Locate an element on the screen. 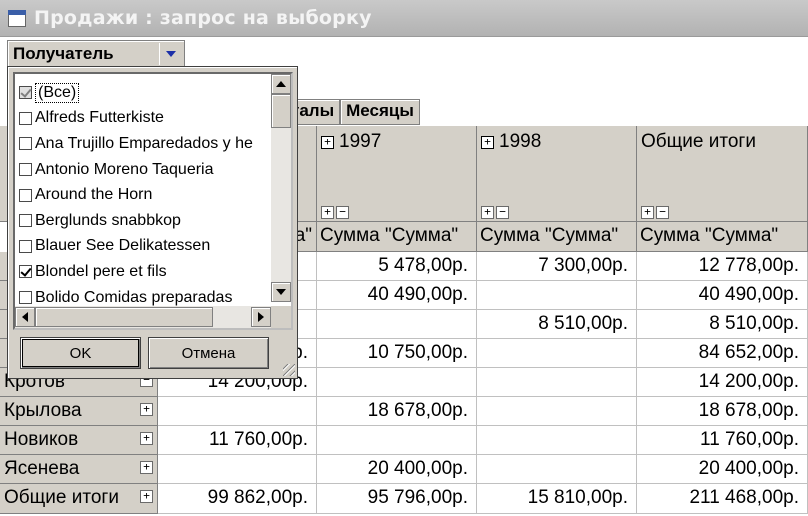 Image resolution: width=808 pixels, height=516 pixels. scroll-down-button is located at coordinates (281, 292).